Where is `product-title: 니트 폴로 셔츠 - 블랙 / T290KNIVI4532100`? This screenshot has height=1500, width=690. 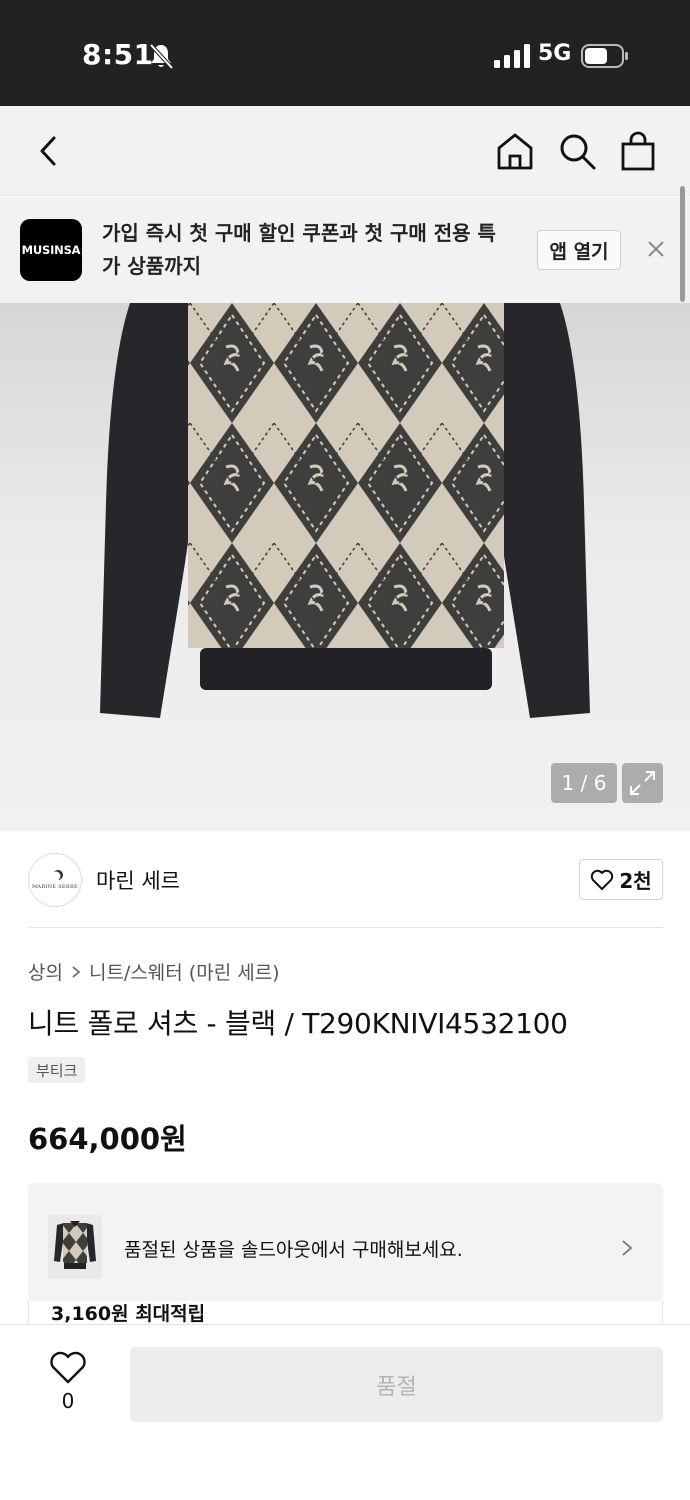 product-title: 니트 폴로 셔츠 - 블랙 / T290KNIVI4532100 is located at coordinates (298, 1023).